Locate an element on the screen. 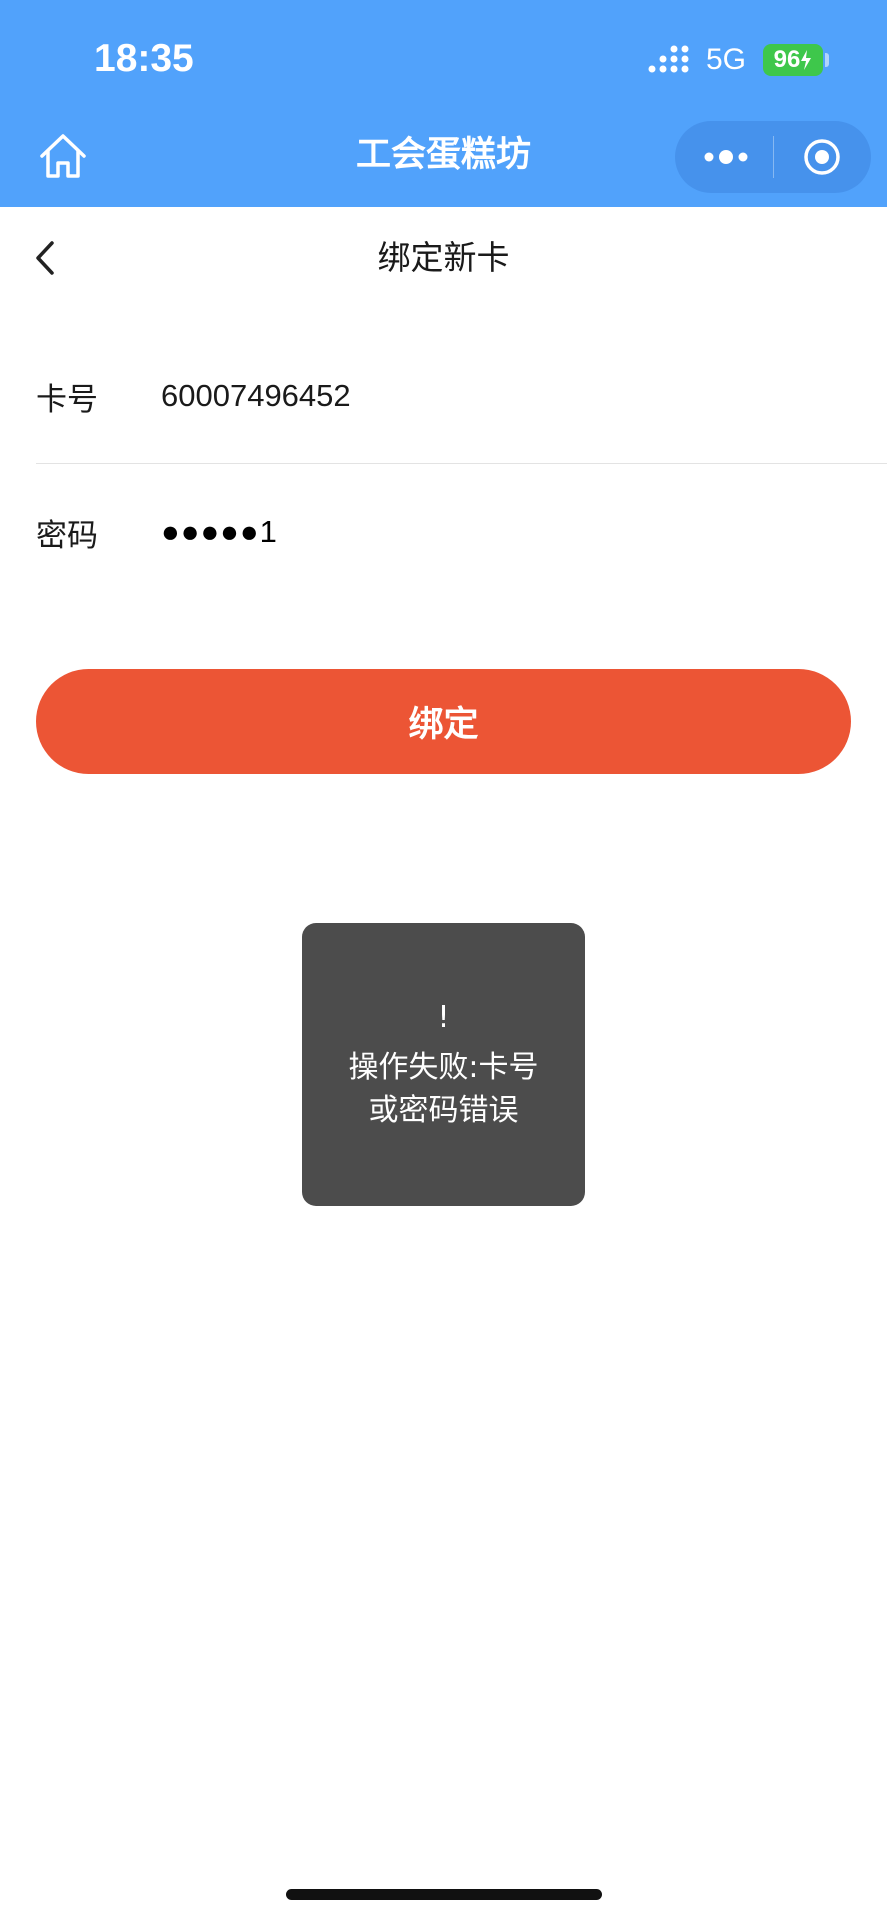 This screenshot has width=887, height=1920. bind-button: 绑定 is located at coordinates (443, 721).